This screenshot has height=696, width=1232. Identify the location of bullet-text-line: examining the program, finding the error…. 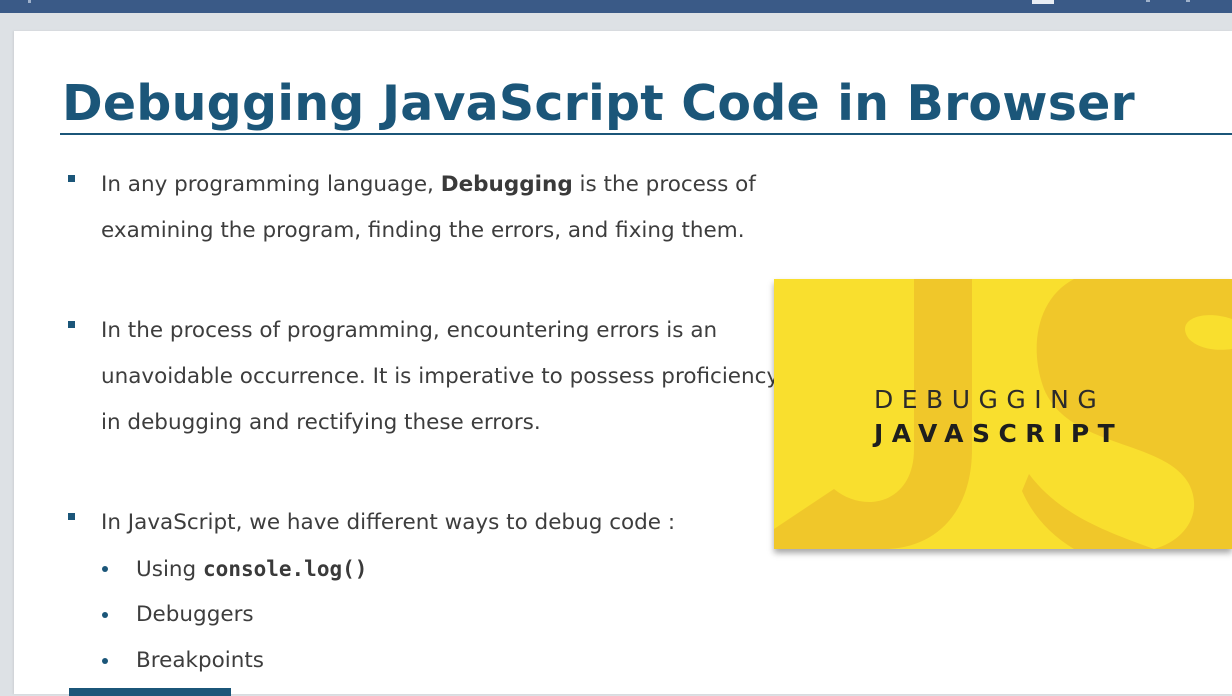
(423, 230).